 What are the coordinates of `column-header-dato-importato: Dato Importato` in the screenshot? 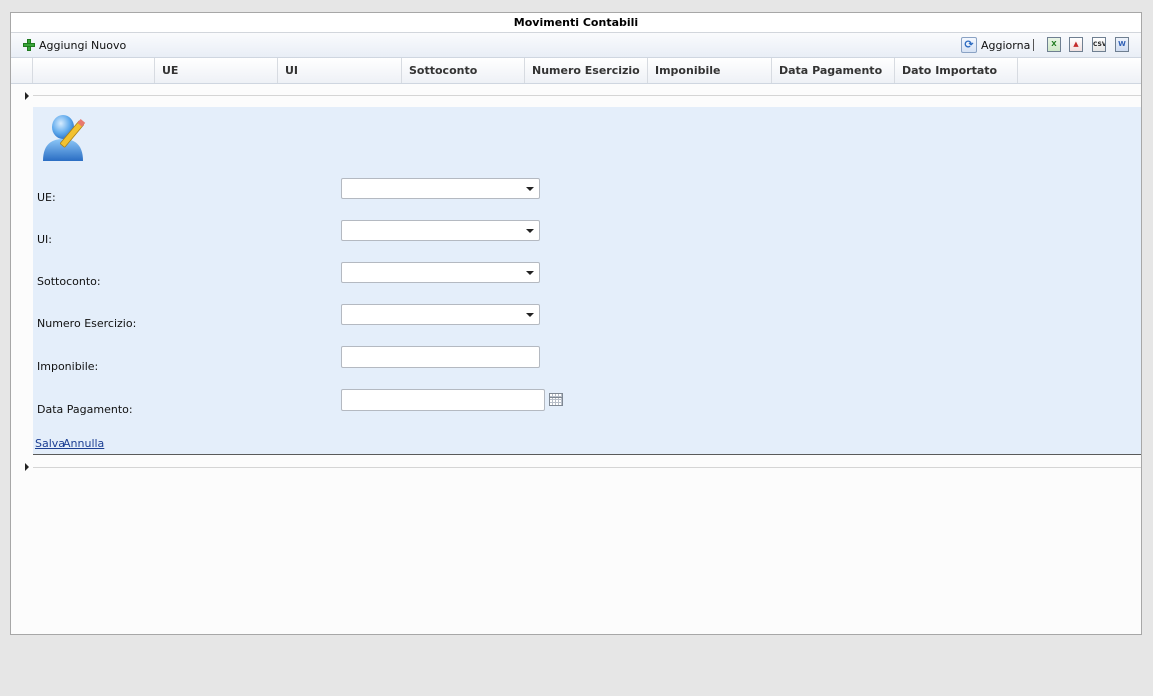 It's located at (956, 70).